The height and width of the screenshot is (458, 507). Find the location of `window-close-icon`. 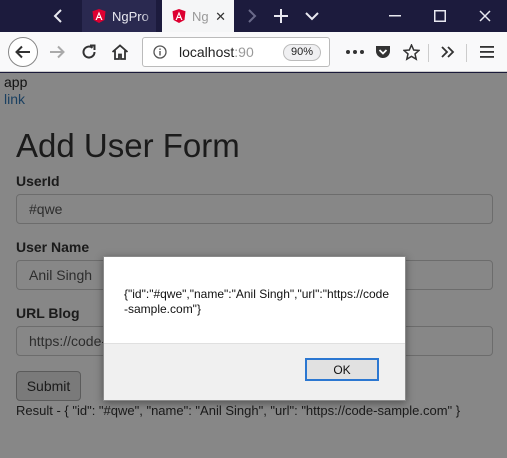

window-close-icon is located at coordinates (485, 16).